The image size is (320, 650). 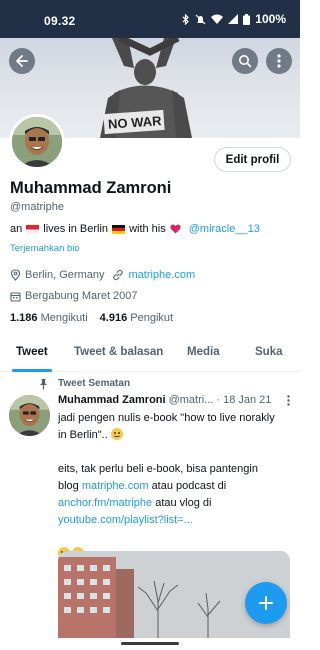 I want to click on compose-tweet-button, so click(x=266, y=603).